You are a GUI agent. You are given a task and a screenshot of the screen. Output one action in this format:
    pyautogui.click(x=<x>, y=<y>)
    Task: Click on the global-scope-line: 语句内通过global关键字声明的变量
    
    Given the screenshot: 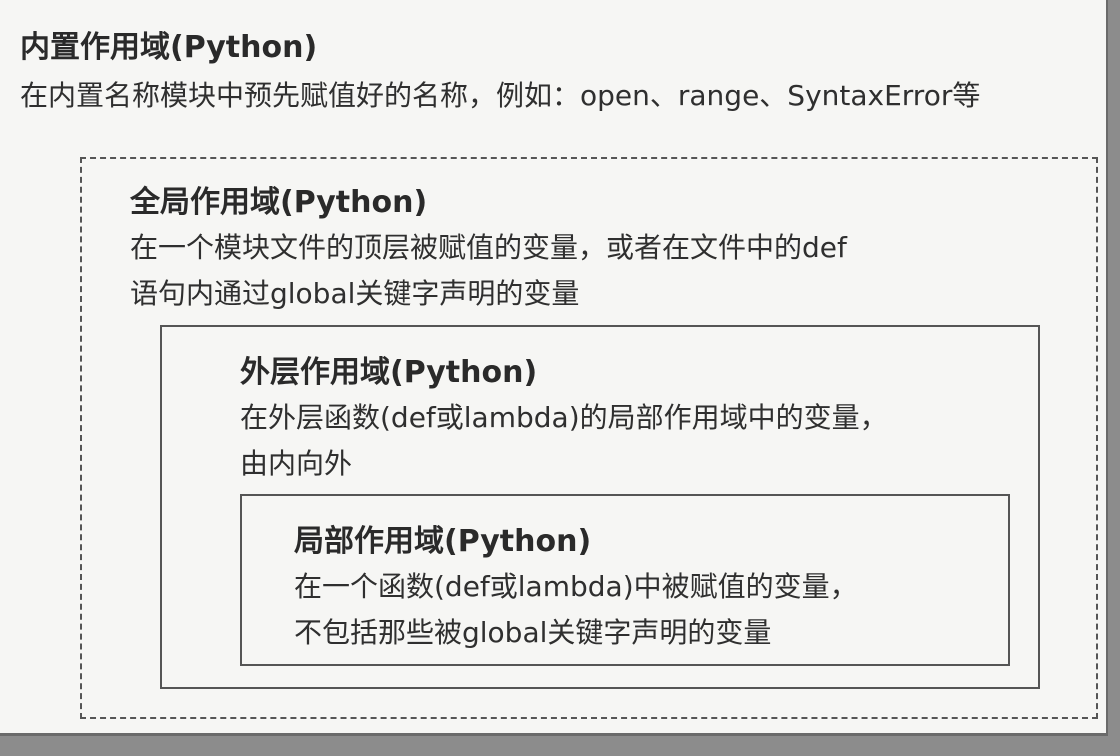 What is the action you would take?
    pyautogui.click(x=355, y=293)
    